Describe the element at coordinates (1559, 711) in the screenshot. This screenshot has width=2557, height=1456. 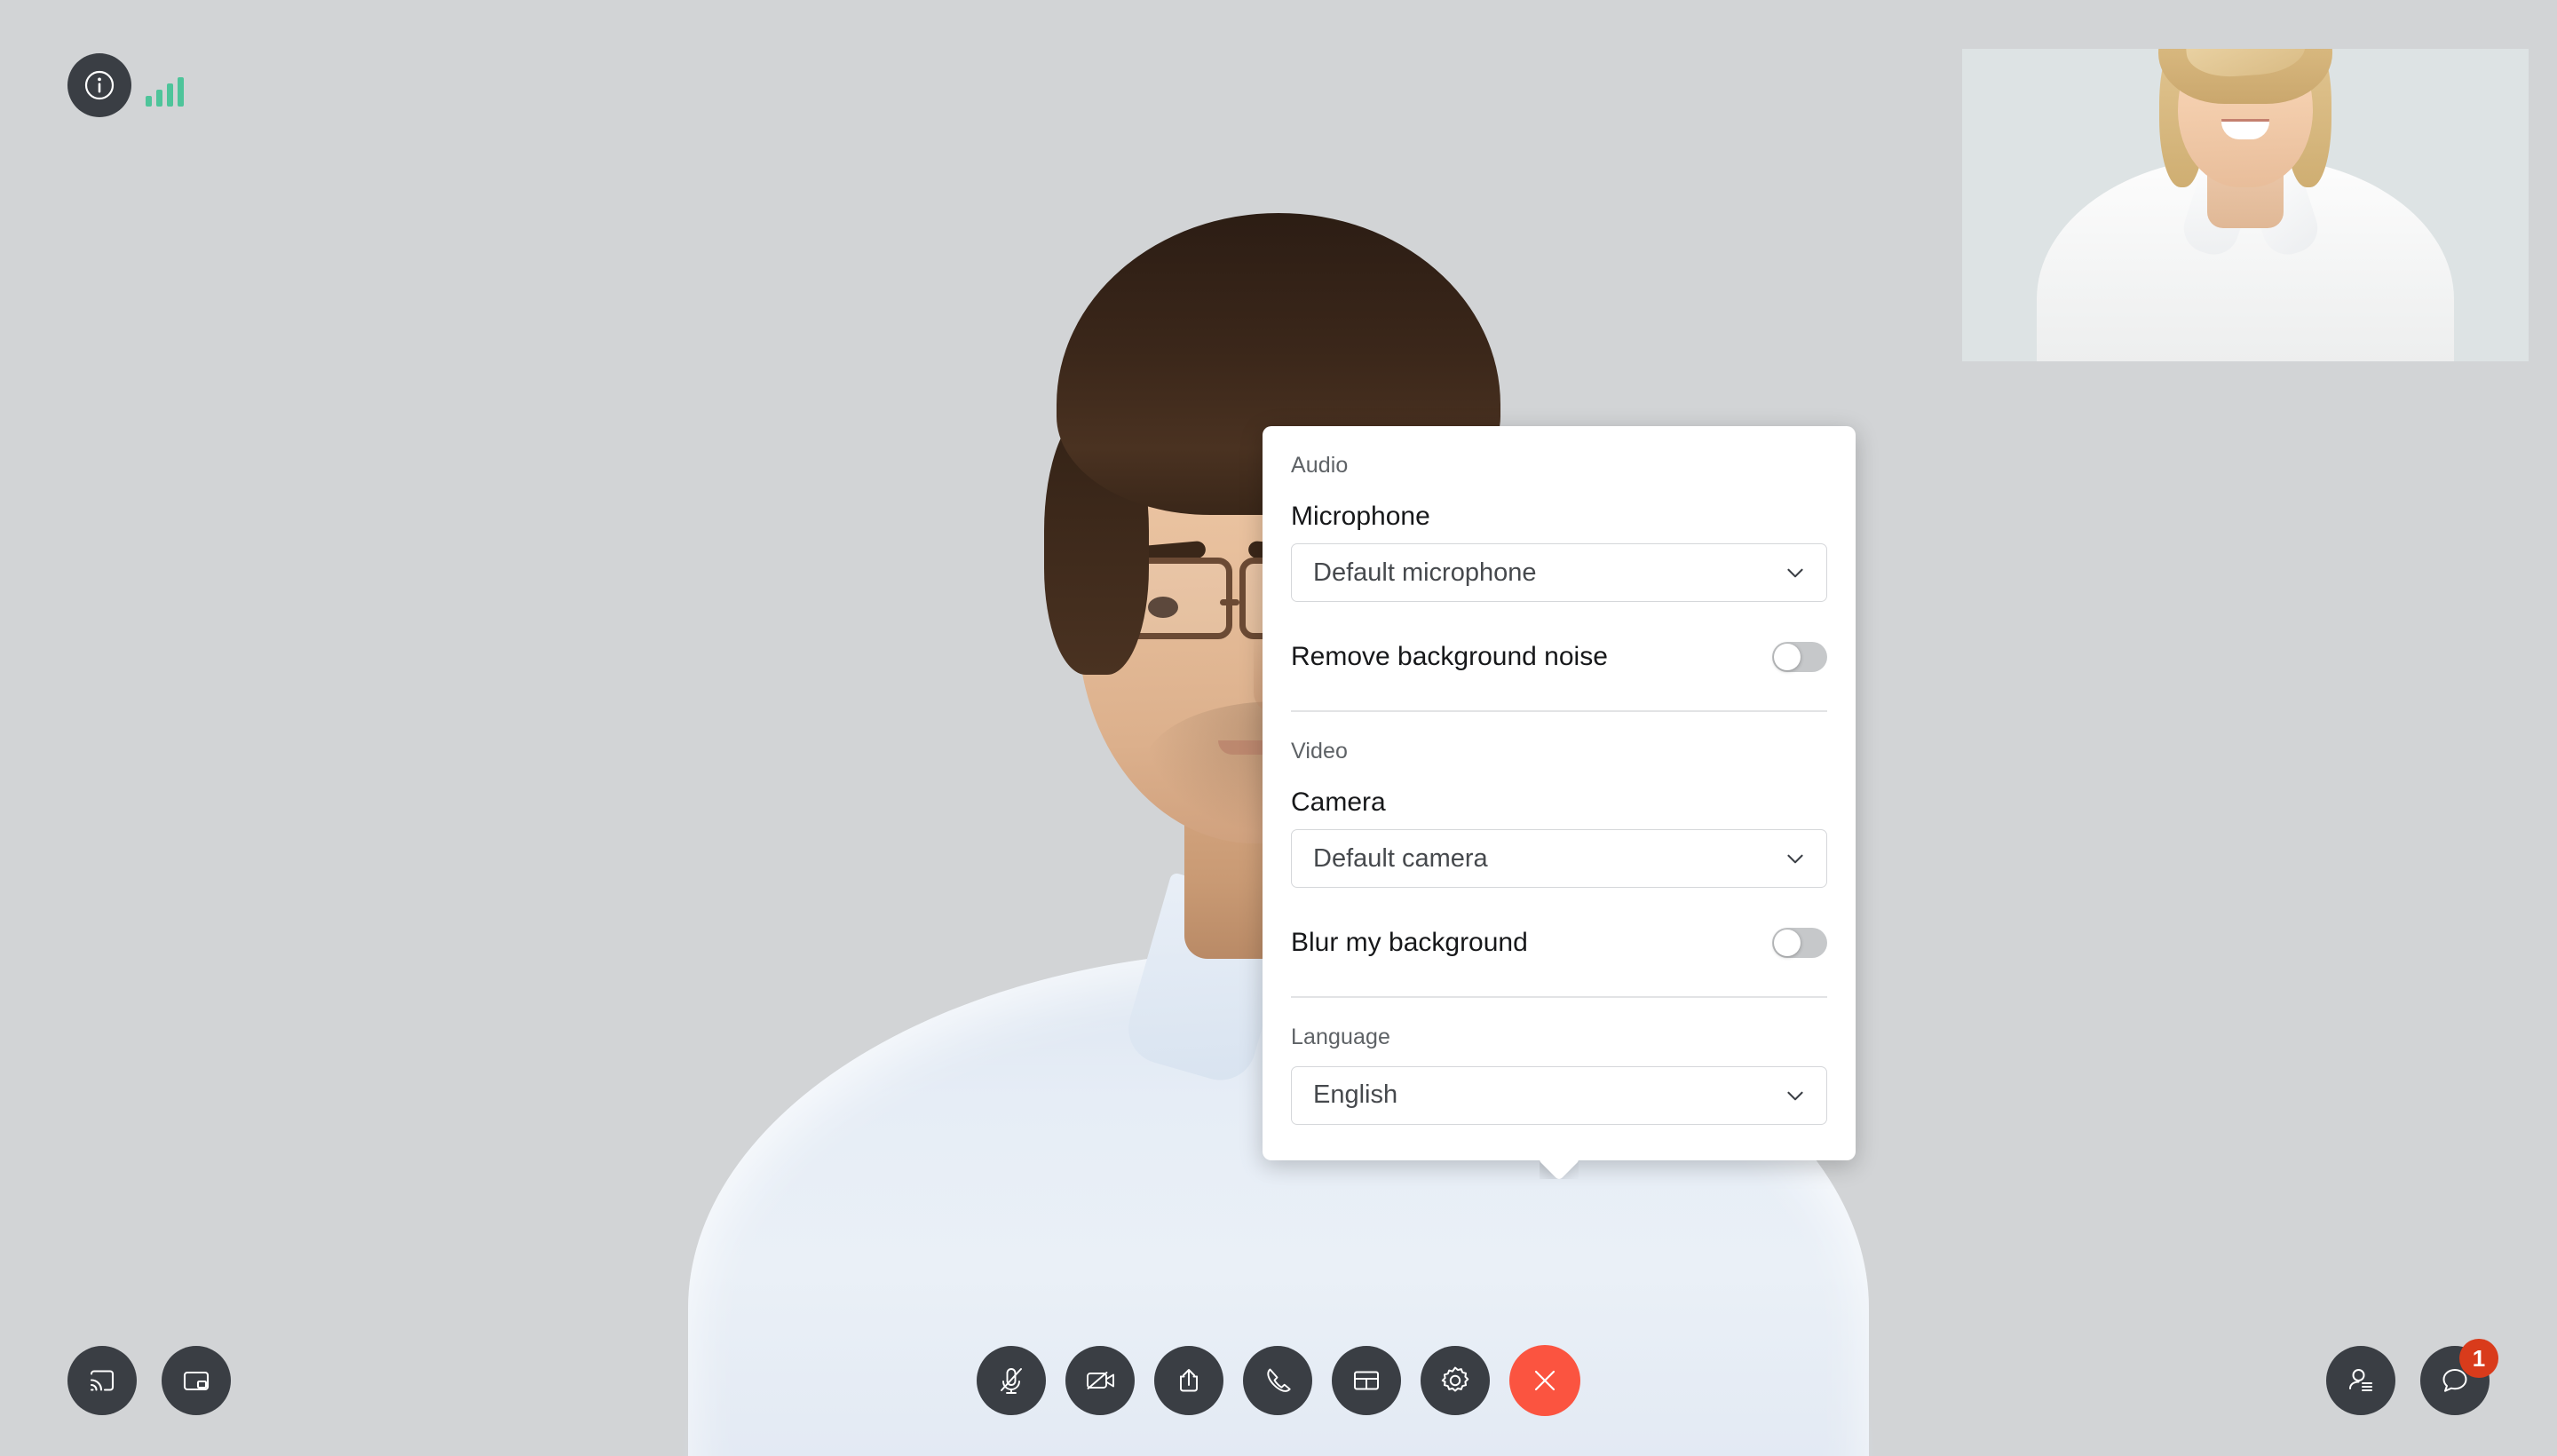
I see `section-divider-audio-video` at that location.